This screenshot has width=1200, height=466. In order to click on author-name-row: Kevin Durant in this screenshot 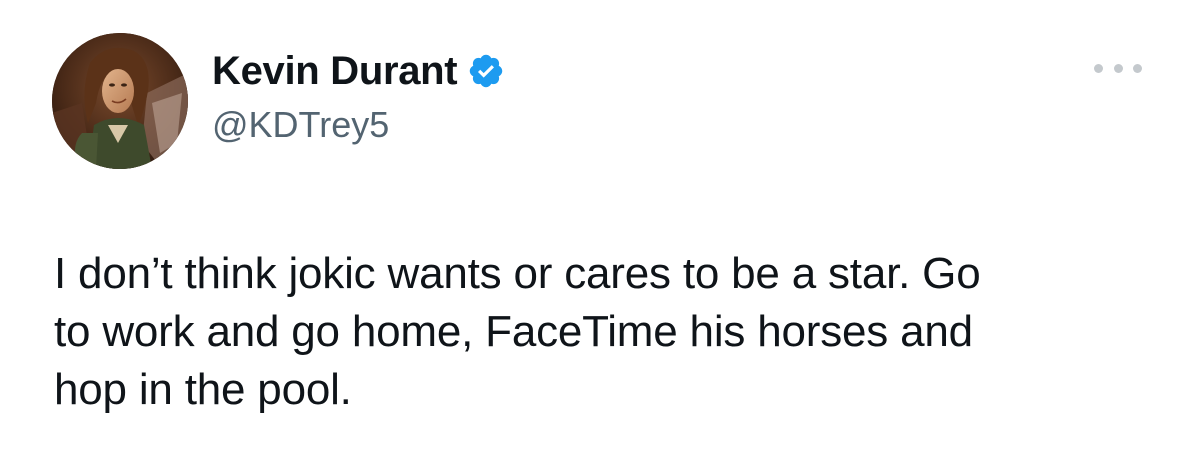, I will do `click(358, 71)`.